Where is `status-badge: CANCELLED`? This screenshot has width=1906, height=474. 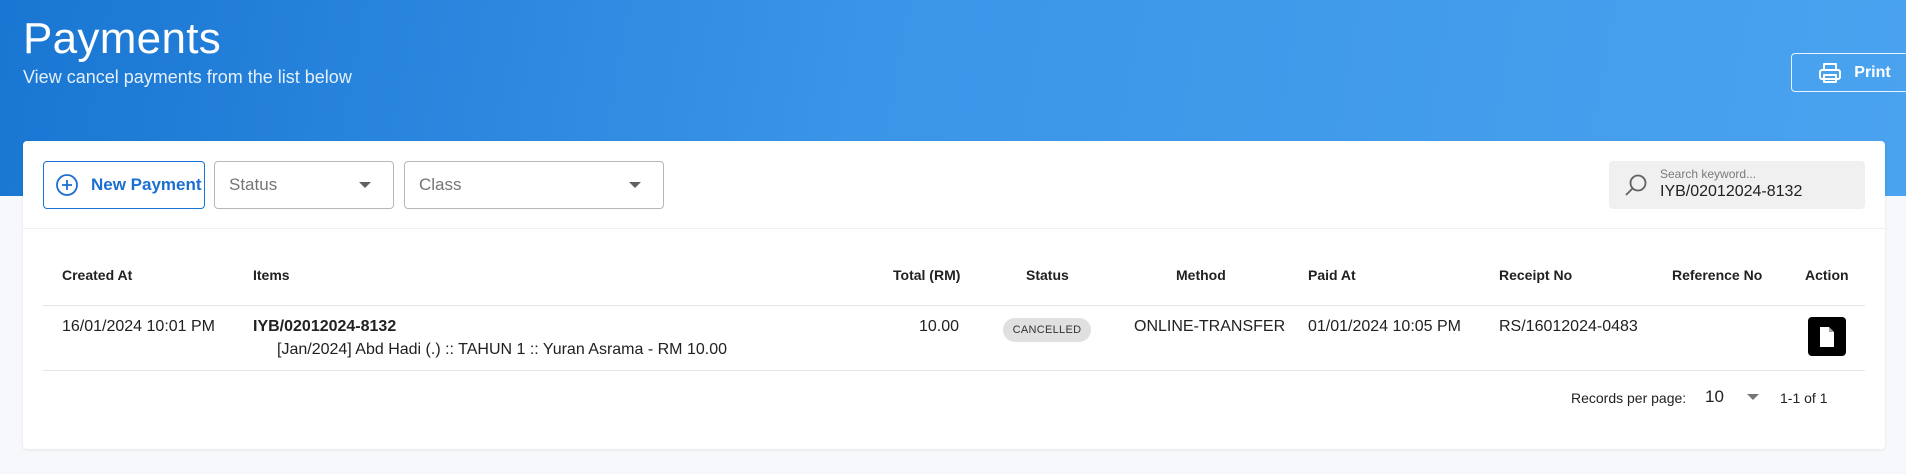 status-badge: CANCELLED is located at coordinates (1047, 330).